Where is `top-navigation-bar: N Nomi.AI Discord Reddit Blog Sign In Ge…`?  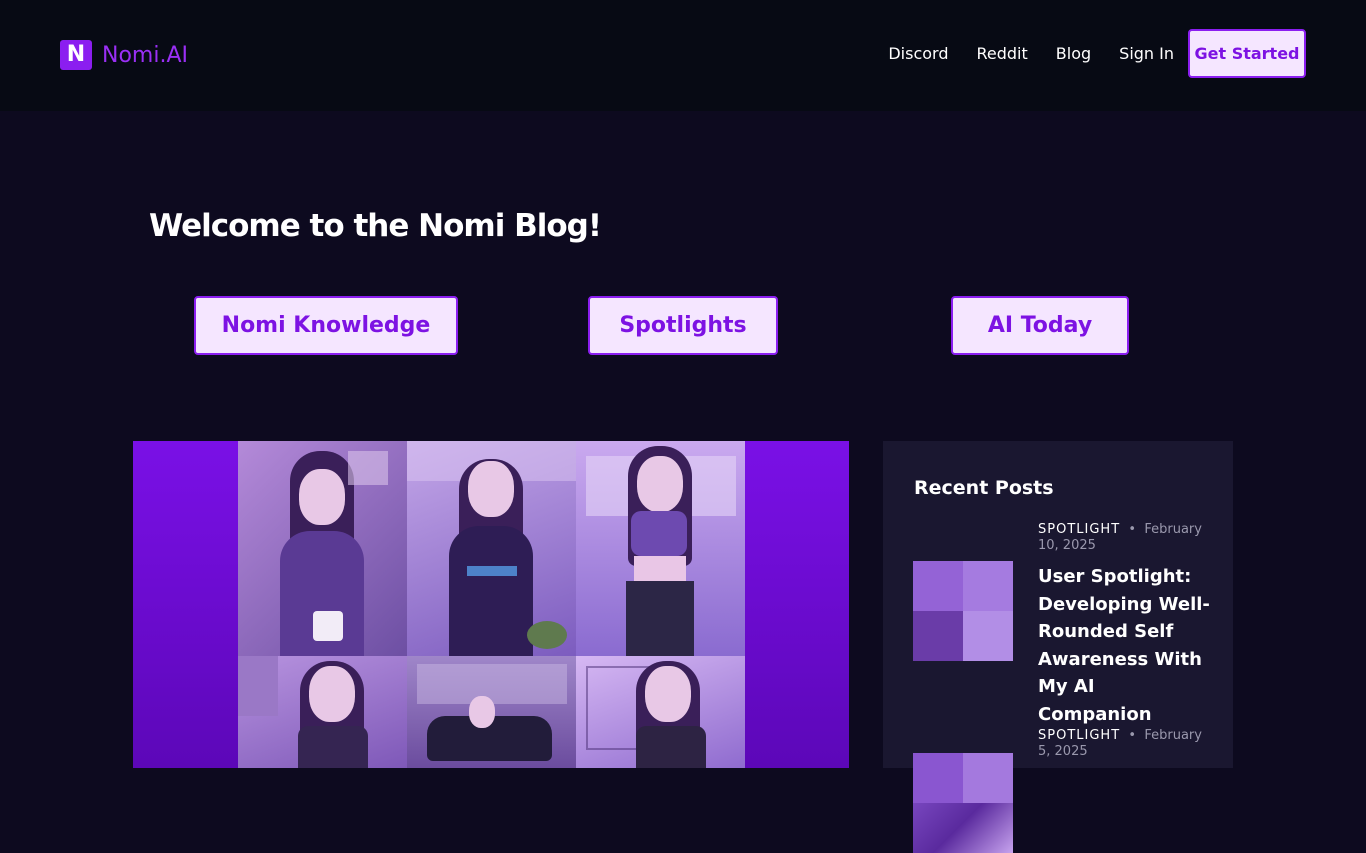 top-navigation-bar: N Nomi.AI Discord Reddit Blog Sign In Ge… is located at coordinates (683, 55).